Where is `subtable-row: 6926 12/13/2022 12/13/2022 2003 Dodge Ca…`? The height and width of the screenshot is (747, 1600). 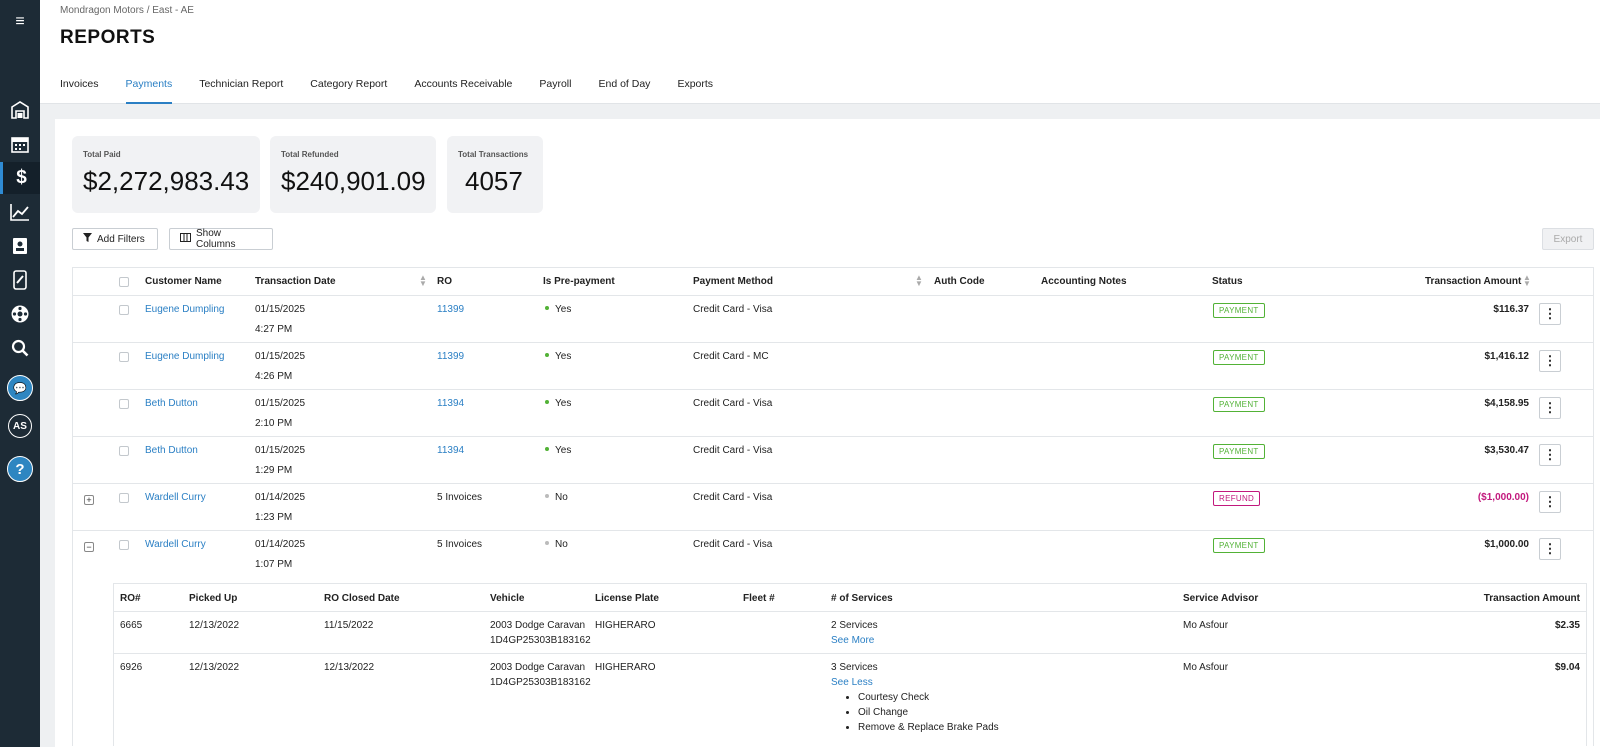
subtable-row: 6926 12/13/2022 12/13/2022 2003 Dodge Ca… is located at coordinates (850, 700).